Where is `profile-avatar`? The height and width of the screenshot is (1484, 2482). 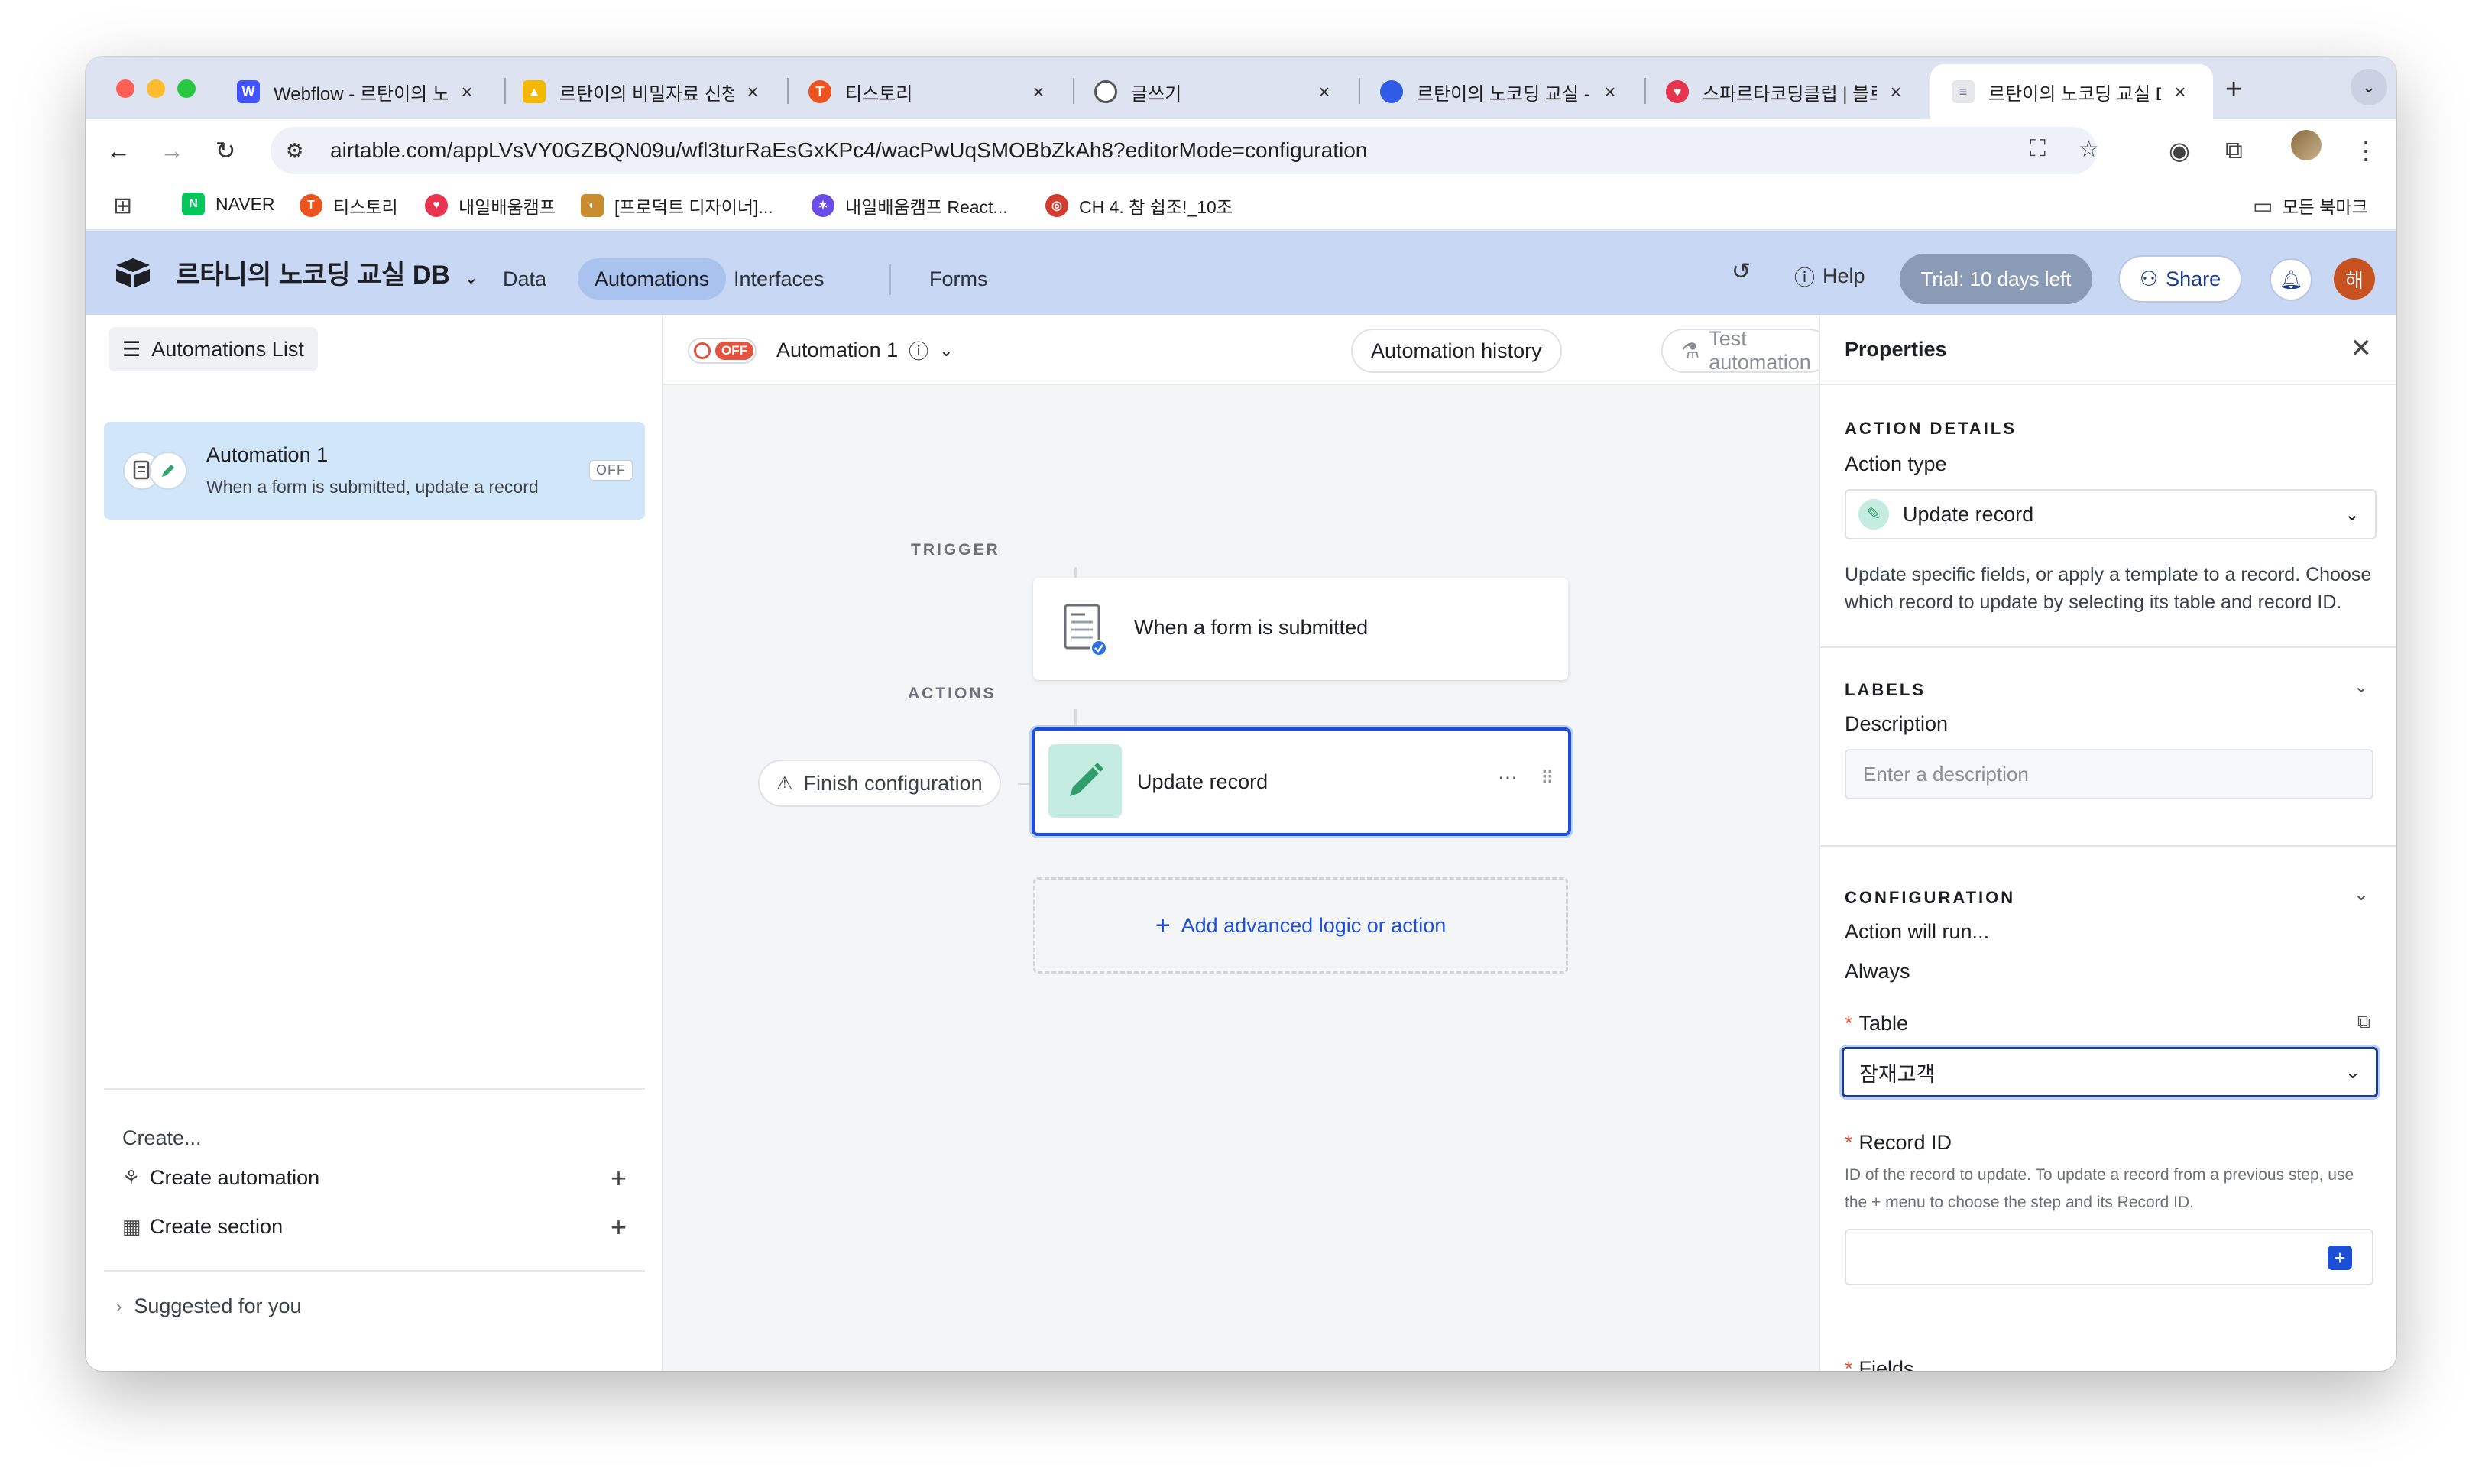
profile-avatar is located at coordinates (2306, 145).